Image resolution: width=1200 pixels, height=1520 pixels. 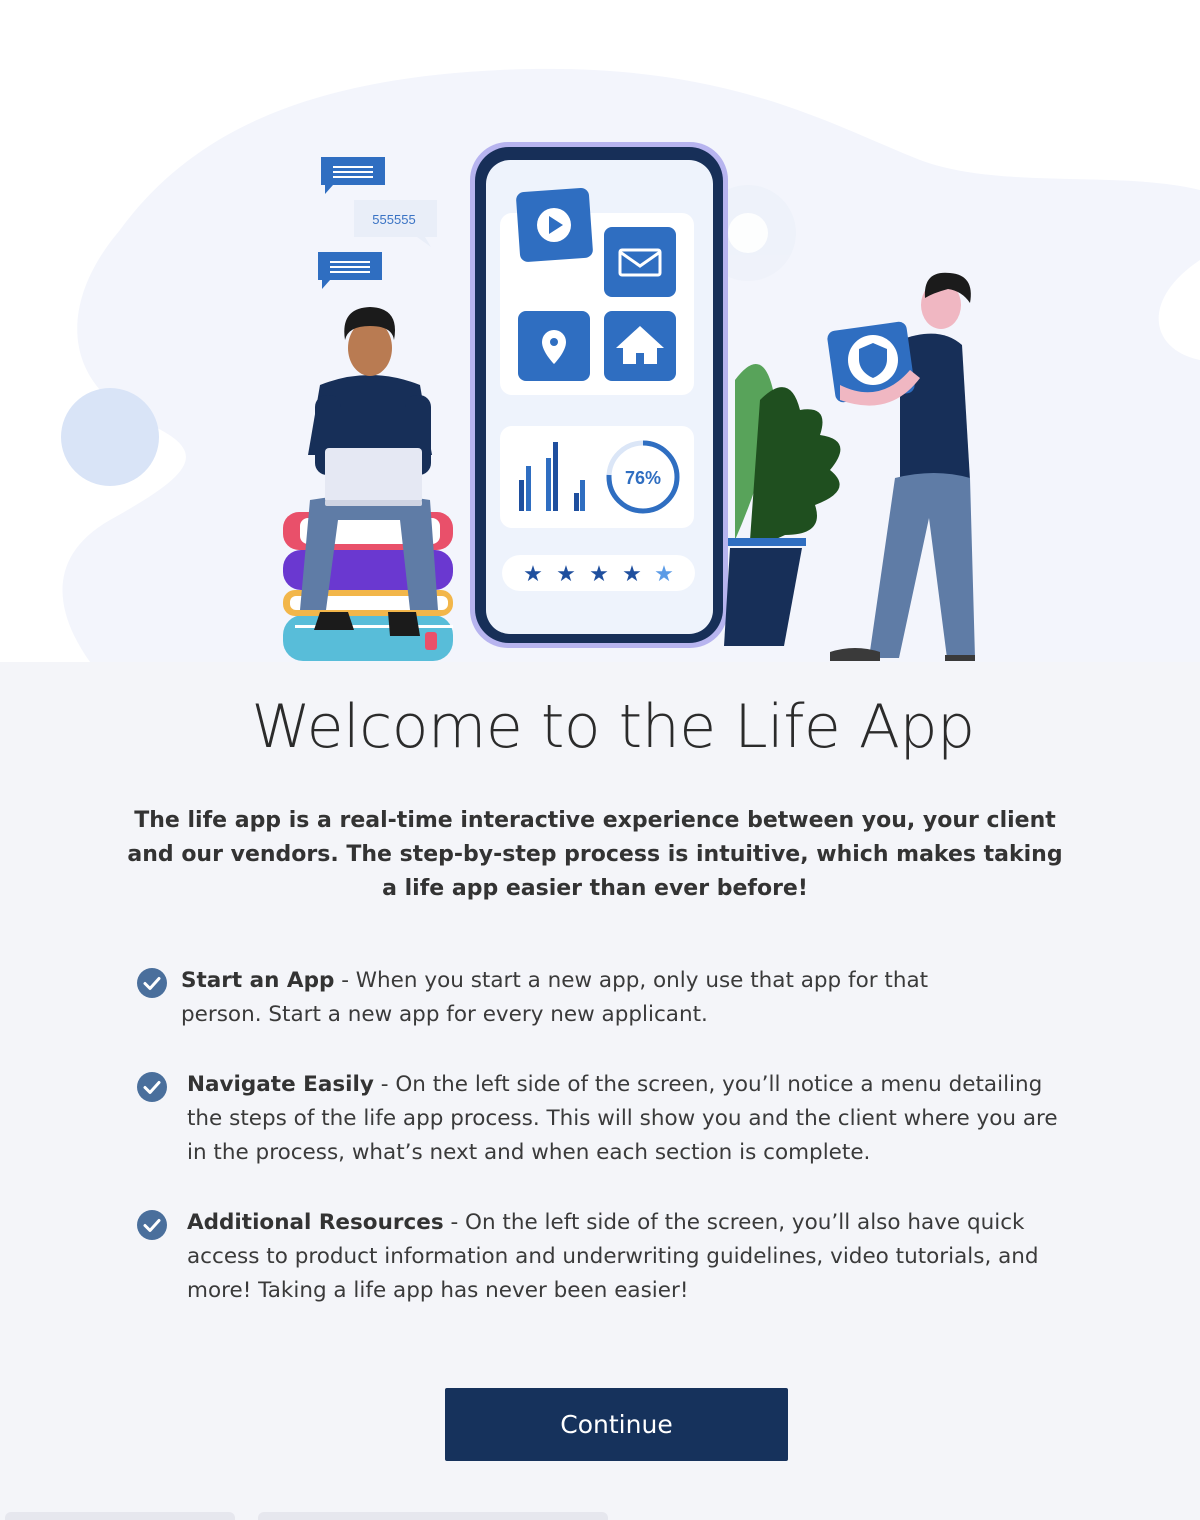 I want to click on feature-title: Additional Resources, so click(x=315, y=1222).